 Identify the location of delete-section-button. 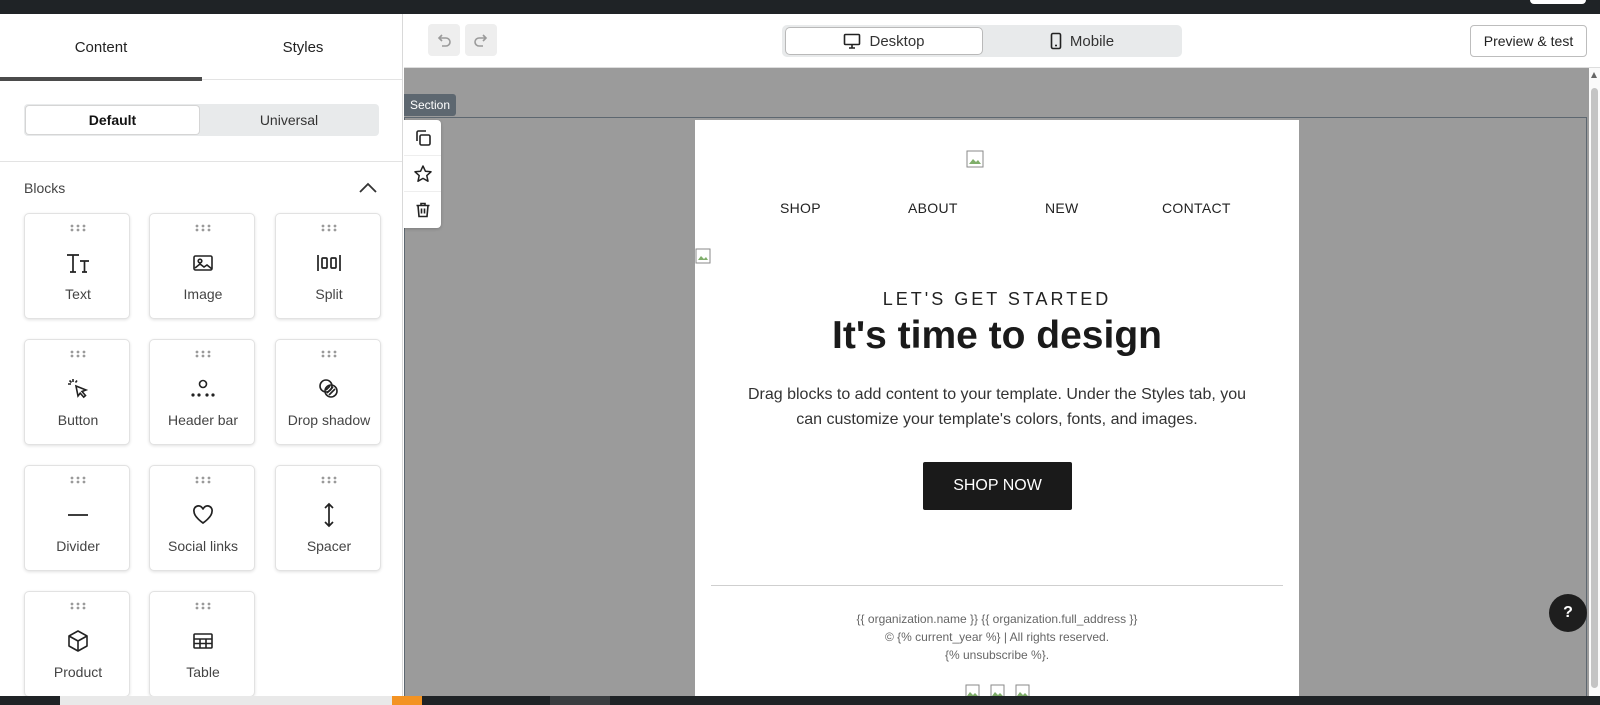
(422, 210).